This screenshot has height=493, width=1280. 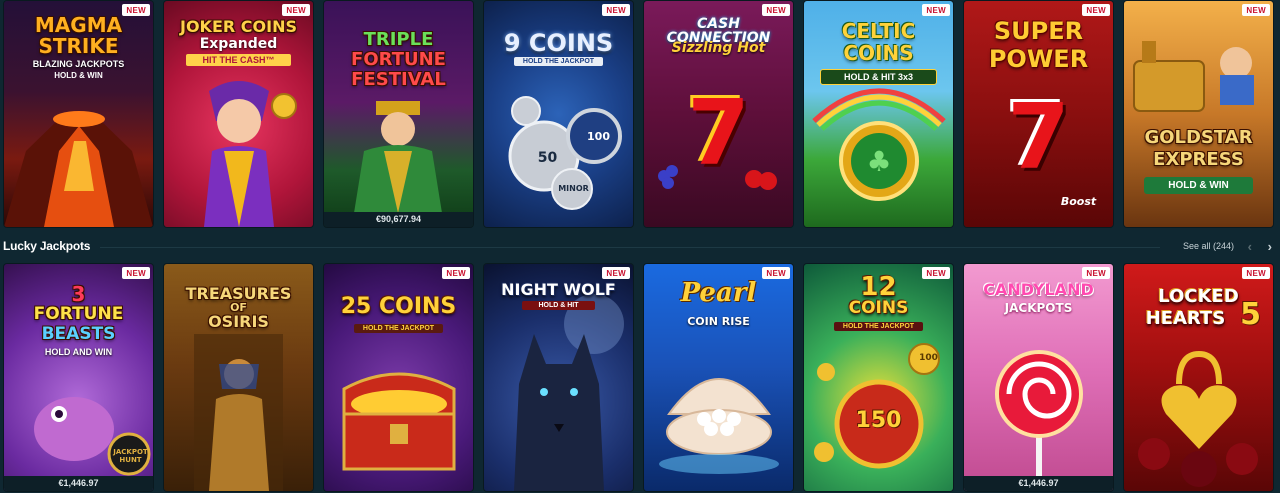 I want to click on game-title-line-1: JOKER COINS, so click(x=238, y=26).